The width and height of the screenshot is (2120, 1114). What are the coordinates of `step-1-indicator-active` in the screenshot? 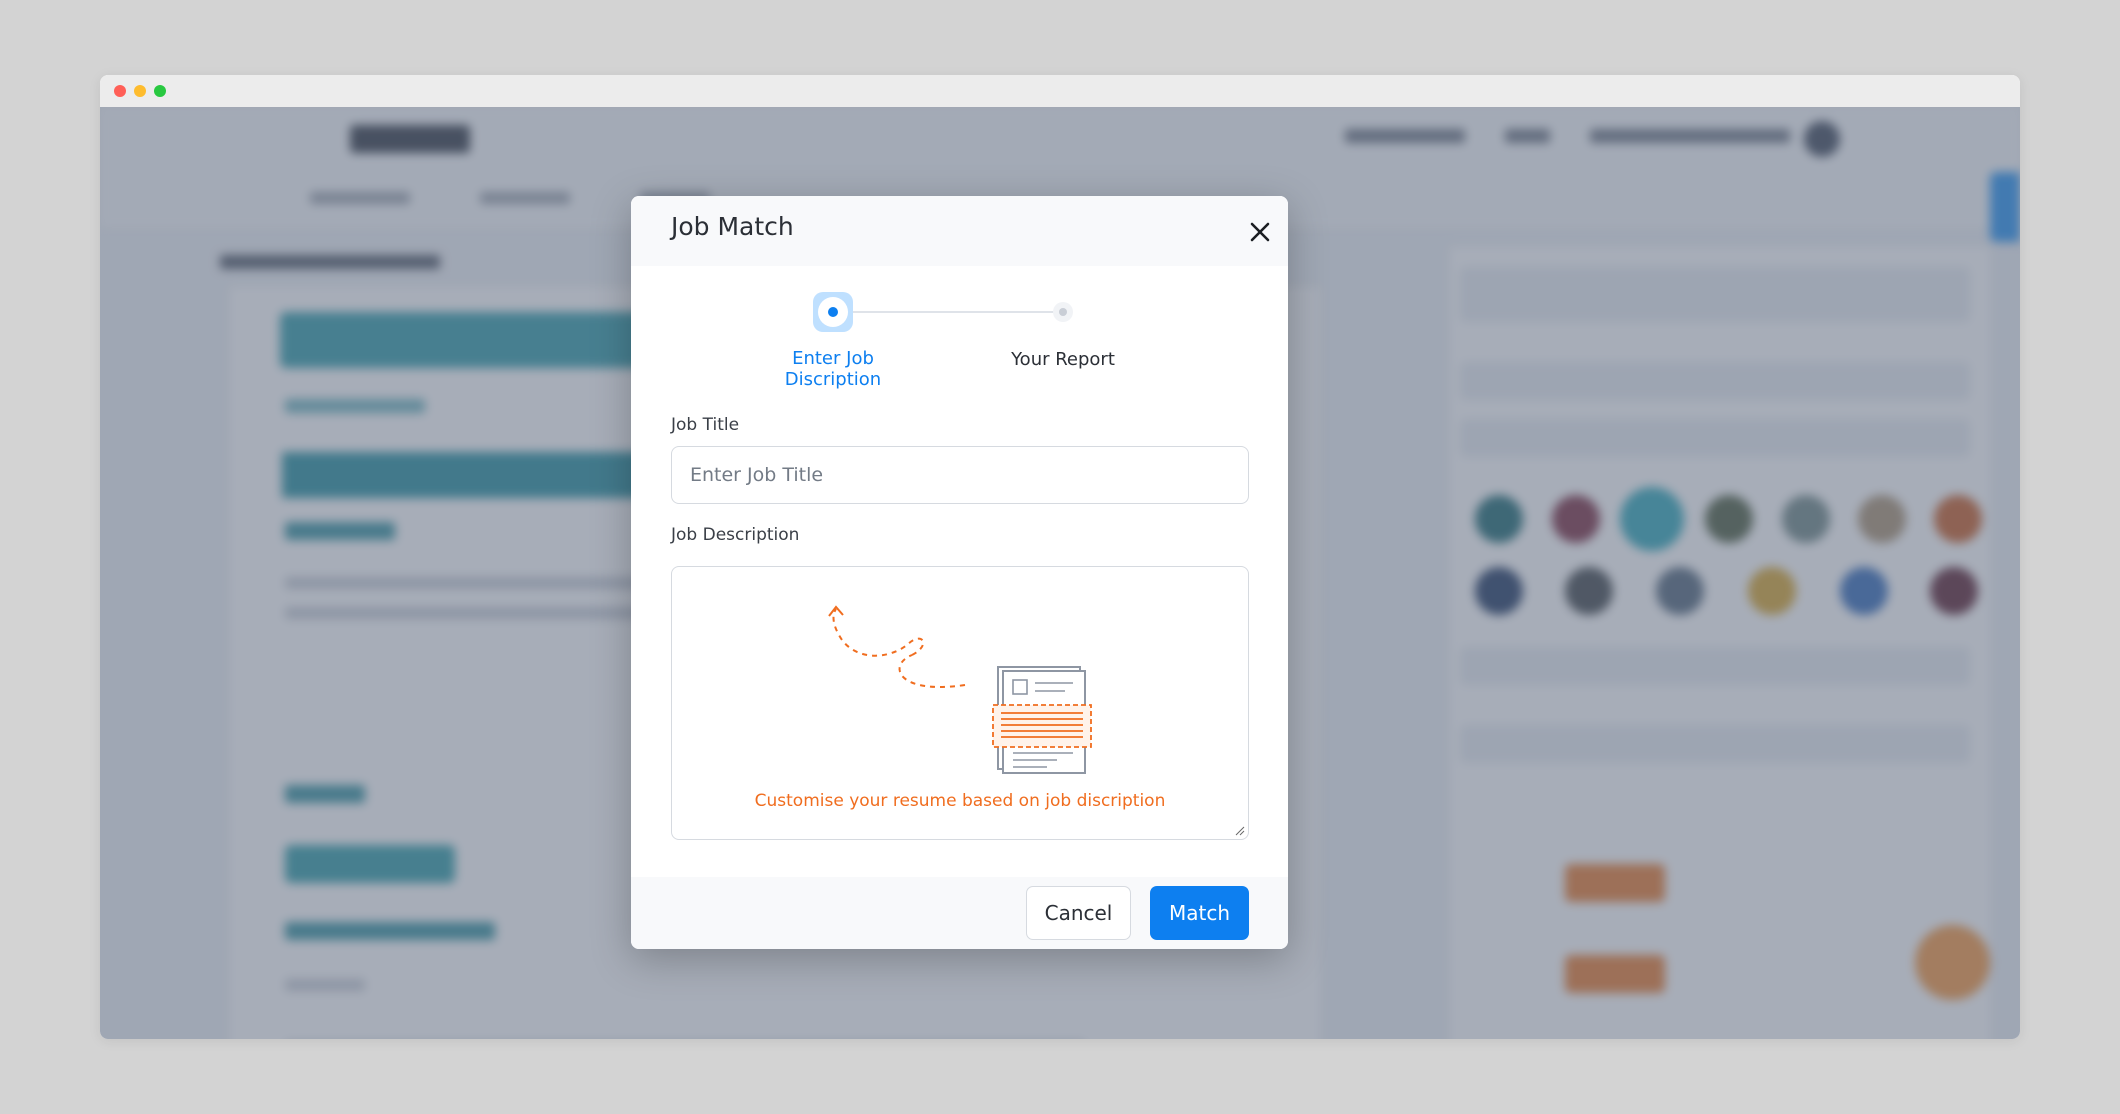 It's located at (833, 312).